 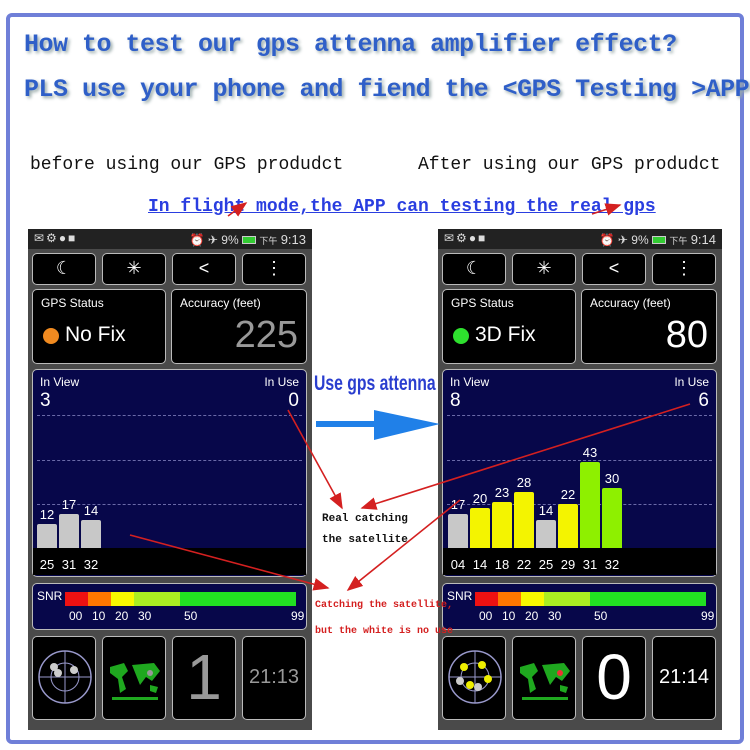 What do you see at coordinates (612, 478) in the screenshot?
I see `satellite-snr-label: 30` at bounding box center [612, 478].